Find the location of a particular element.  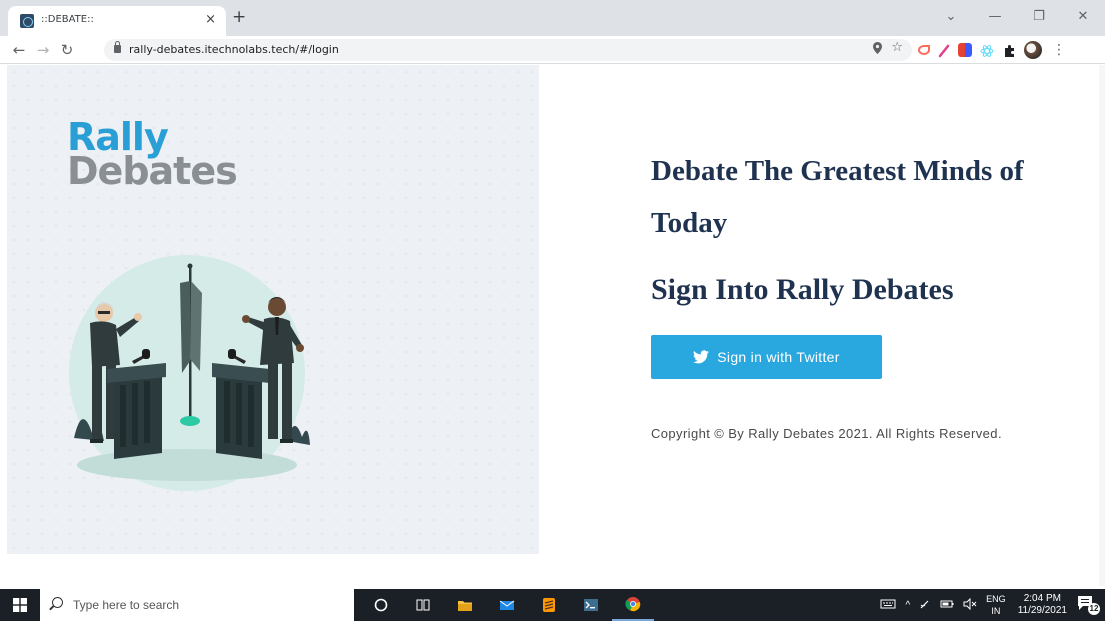

file-explorer-icon is located at coordinates (465, 605).